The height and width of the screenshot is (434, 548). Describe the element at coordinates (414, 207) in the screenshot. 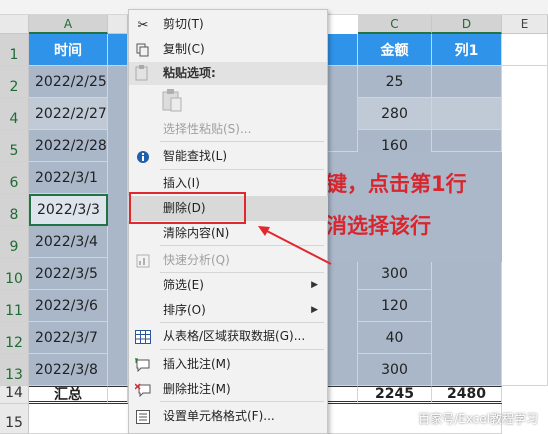

I see `instruction-annotation: 键，点击第1行 消选择该行` at that location.